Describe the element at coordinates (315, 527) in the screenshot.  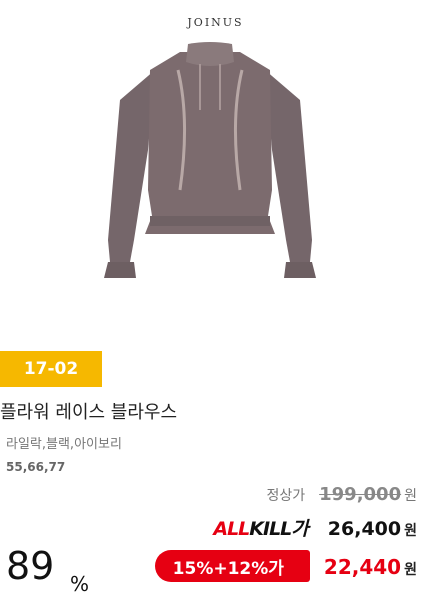
I see `allkill-price-row: ALLKILL가 26,400 원` at that location.